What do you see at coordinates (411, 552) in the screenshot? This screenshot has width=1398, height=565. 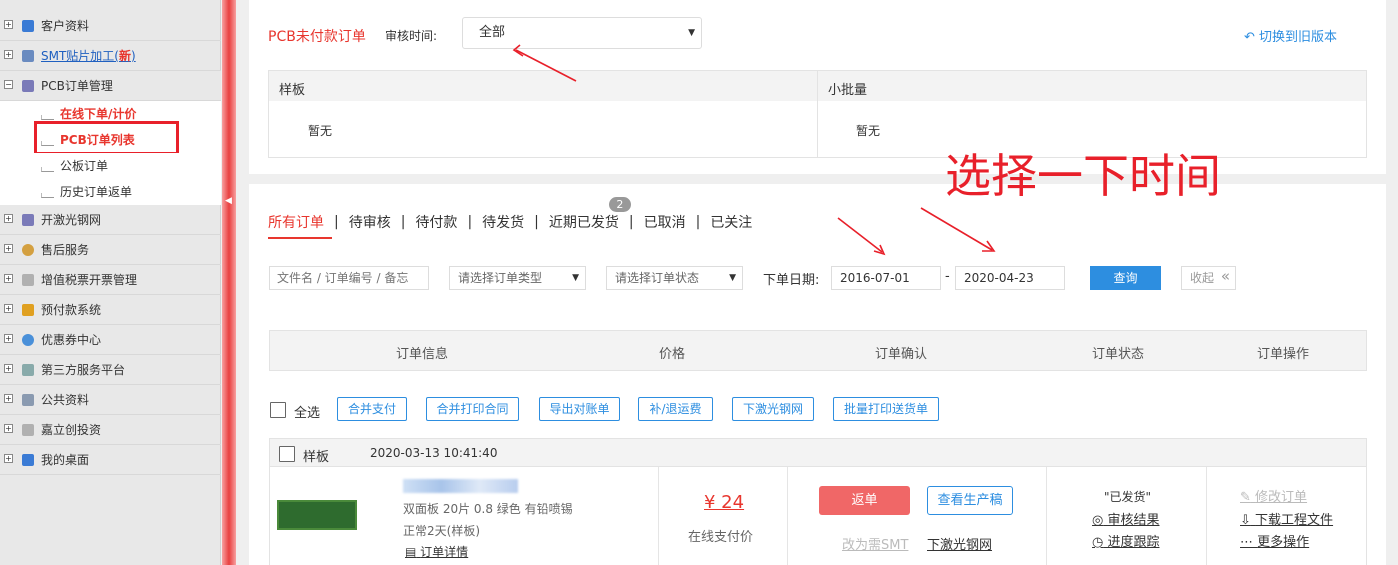 I see `document-icon: ▤` at bounding box center [411, 552].